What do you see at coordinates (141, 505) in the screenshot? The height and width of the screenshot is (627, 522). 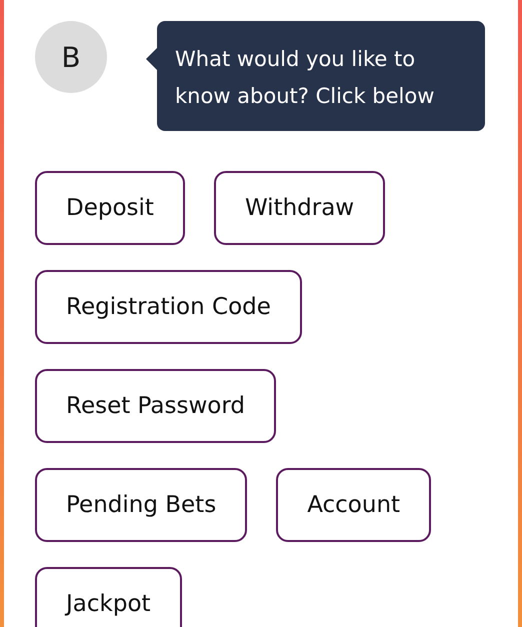 I see `option-button: Pending Bets` at bounding box center [141, 505].